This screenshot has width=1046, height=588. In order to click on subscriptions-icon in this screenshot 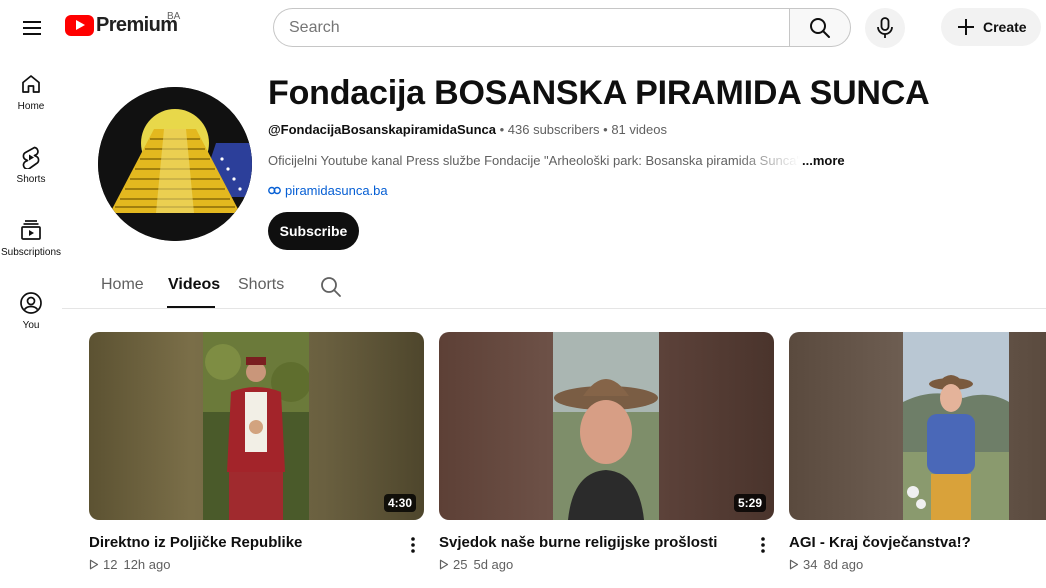, I will do `click(31, 230)`.